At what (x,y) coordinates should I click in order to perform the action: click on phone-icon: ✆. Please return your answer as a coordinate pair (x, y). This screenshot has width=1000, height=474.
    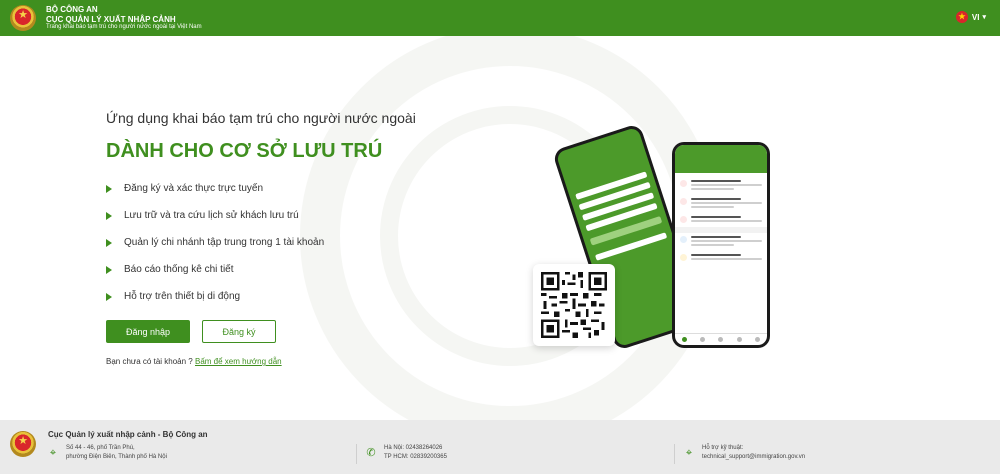
    Looking at the image, I should click on (371, 452).